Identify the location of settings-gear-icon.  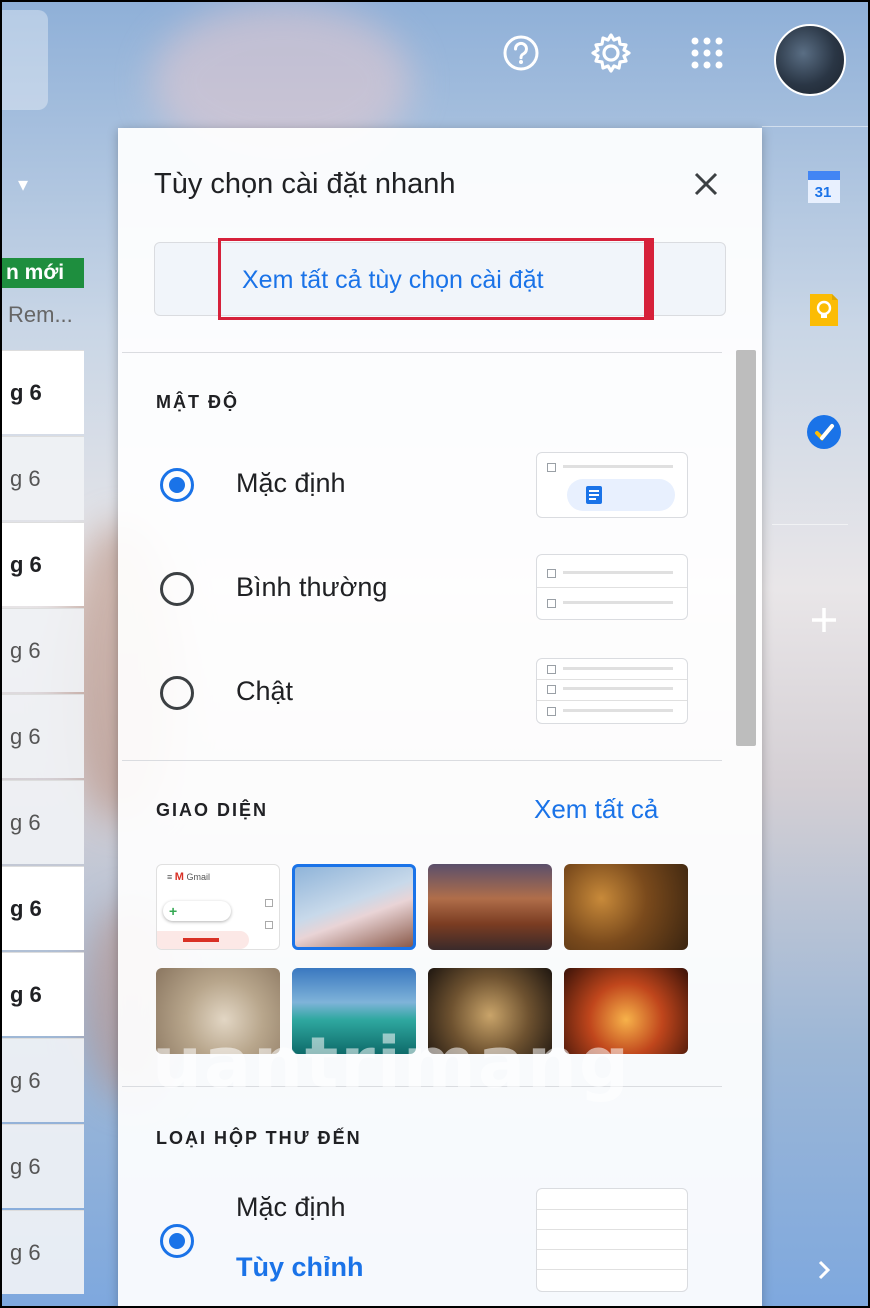
(611, 53).